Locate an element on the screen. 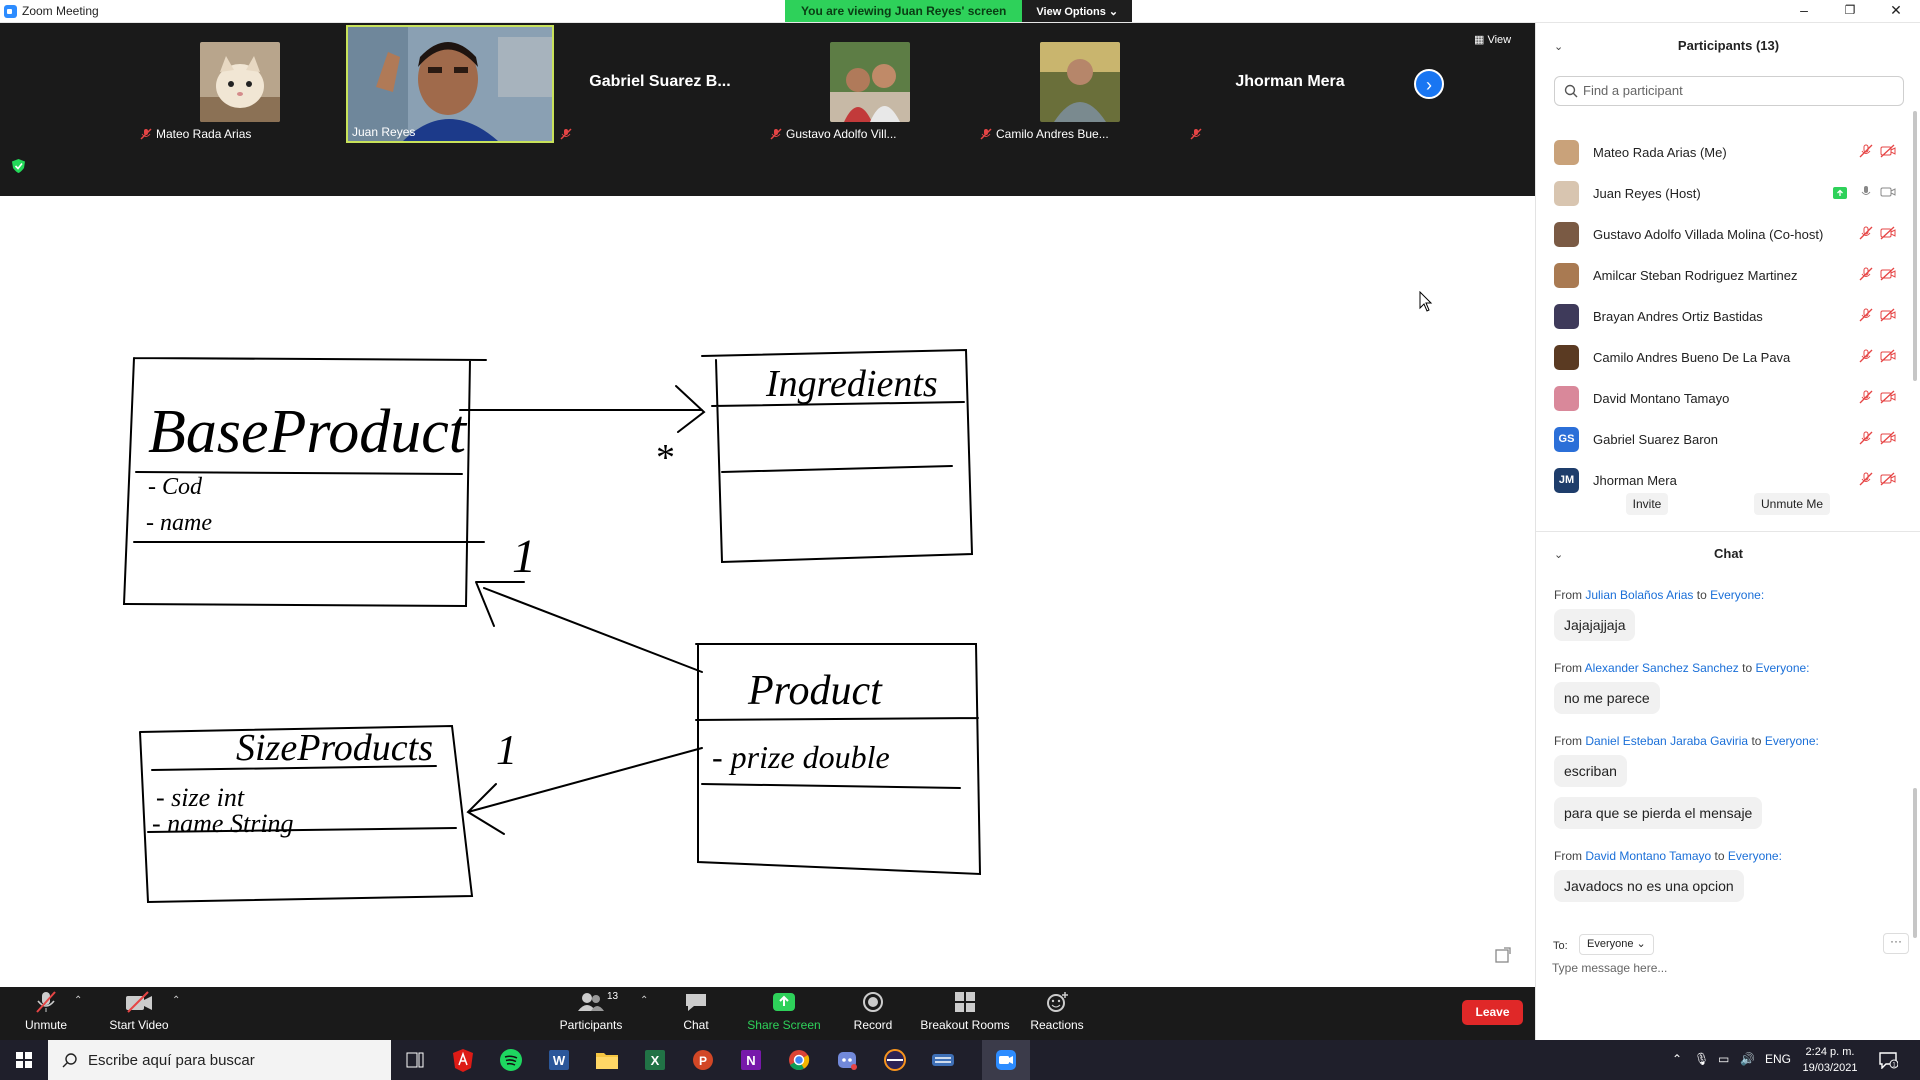 Image resolution: width=1920 pixels, height=1080 pixels. file-explorer-icon is located at coordinates (607, 1060).